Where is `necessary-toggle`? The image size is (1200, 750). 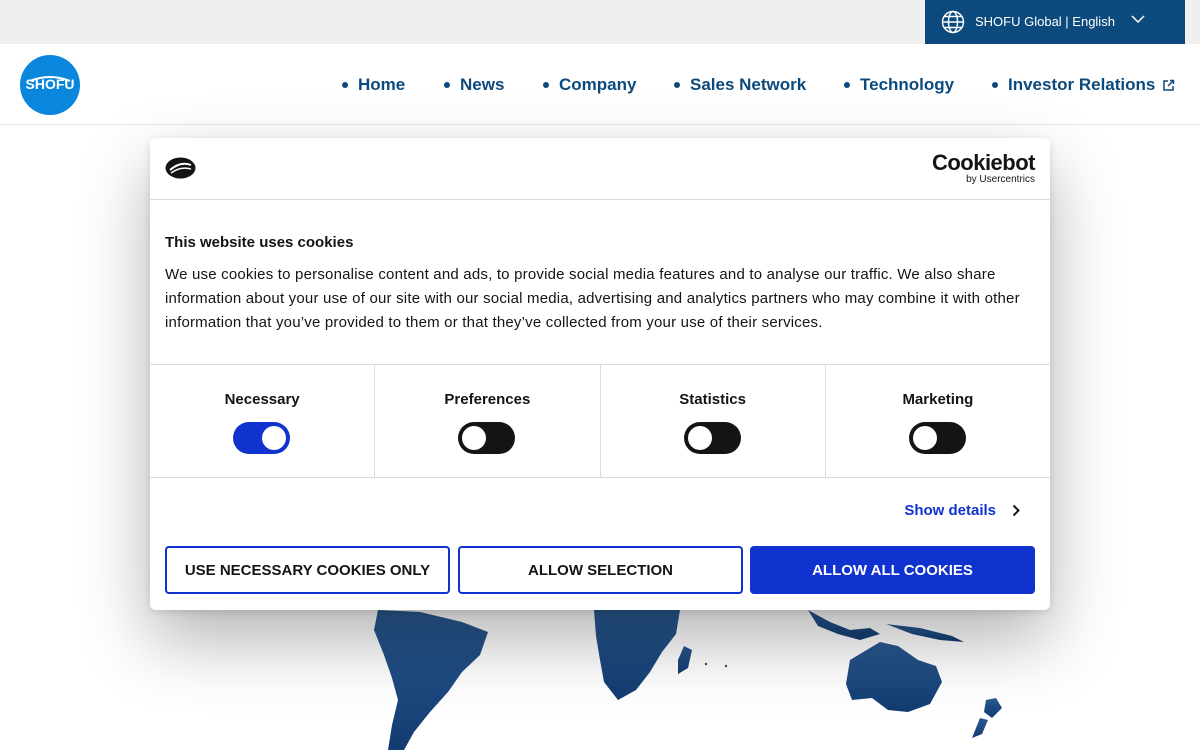 necessary-toggle is located at coordinates (262, 438).